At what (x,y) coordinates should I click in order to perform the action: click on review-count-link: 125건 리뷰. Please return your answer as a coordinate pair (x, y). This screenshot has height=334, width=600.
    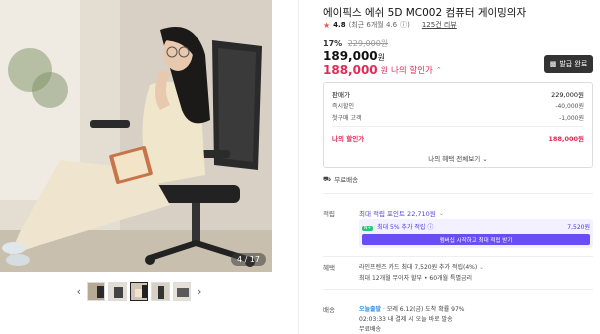
    Looking at the image, I should click on (439, 25).